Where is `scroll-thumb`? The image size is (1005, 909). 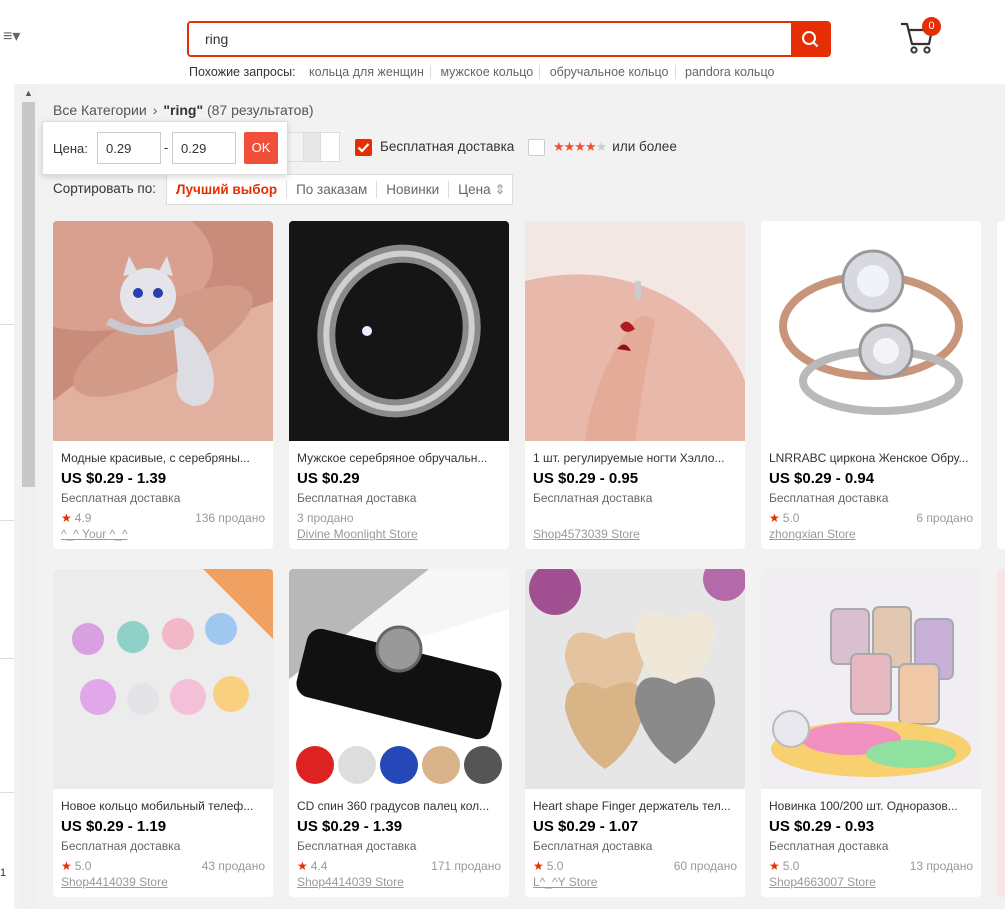 scroll-thumb is located at coordinates (28, 294).